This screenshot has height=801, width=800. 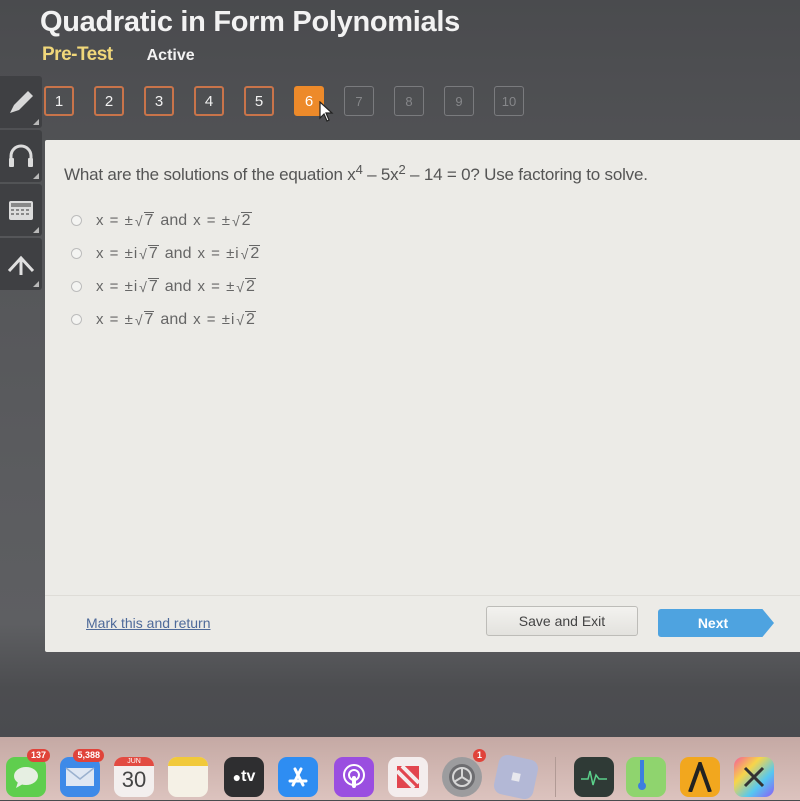 I want to click on dock-activity-monitor, so click(x=594, y=777).